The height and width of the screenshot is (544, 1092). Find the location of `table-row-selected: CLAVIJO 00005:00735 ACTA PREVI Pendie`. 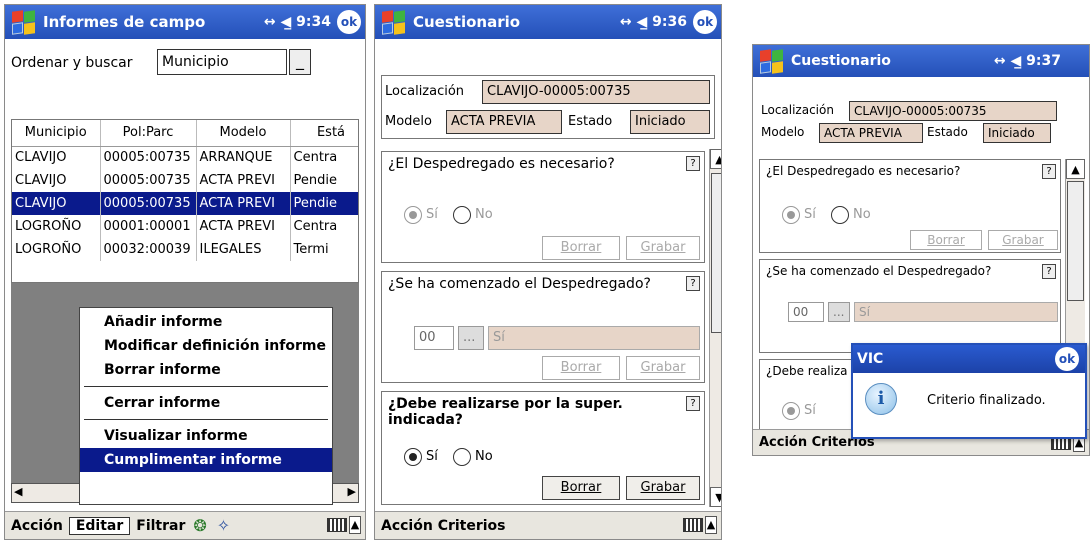

table-row-selected: CLAVIJO 00005:00735 ACTA PREVI Pendie is located at coordinates (185, 203).